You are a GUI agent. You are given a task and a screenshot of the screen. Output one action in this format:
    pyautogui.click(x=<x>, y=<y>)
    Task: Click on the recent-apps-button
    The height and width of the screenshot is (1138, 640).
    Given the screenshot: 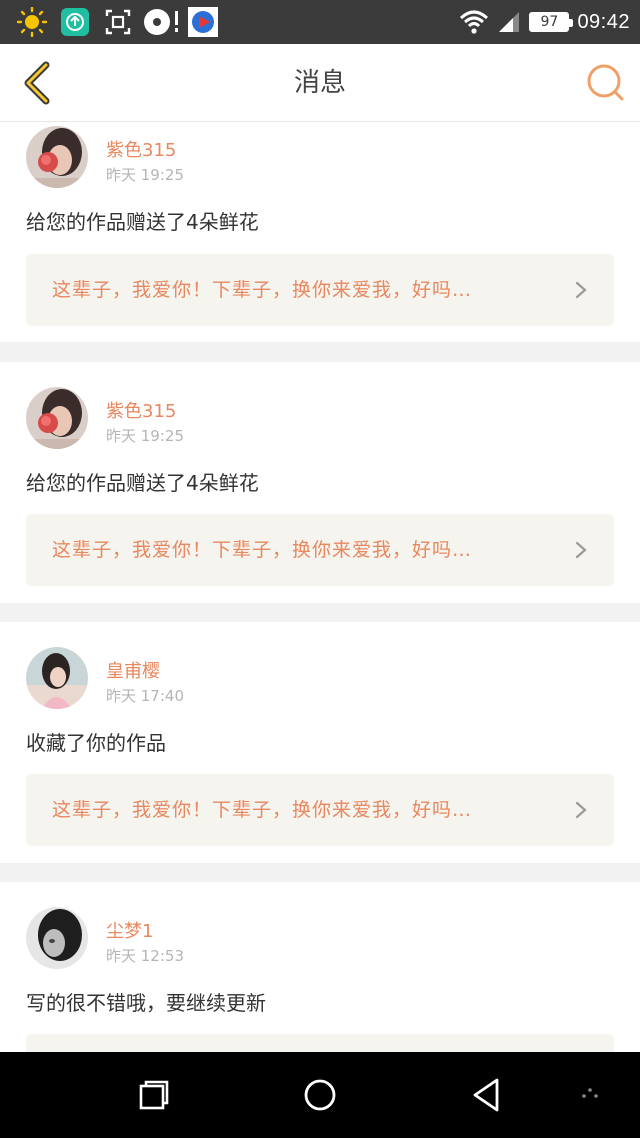 What is the action you would take?
    pyautogui.click(x=154, y=1095)
    